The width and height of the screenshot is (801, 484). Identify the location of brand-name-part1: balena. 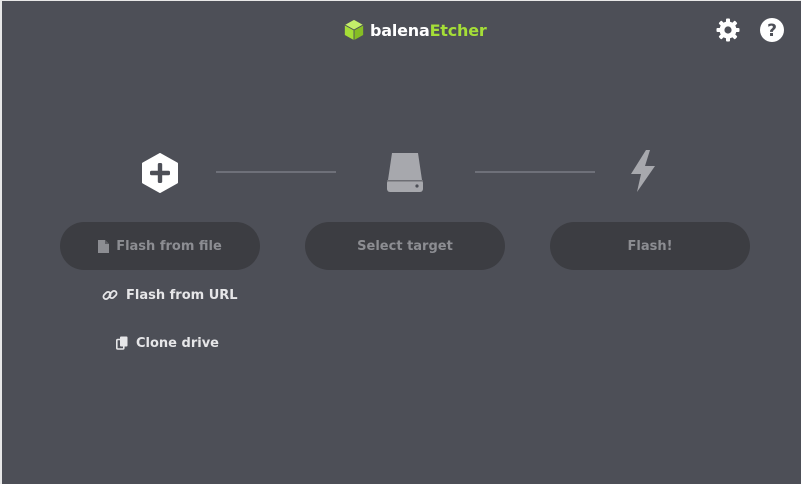
(400, 30).